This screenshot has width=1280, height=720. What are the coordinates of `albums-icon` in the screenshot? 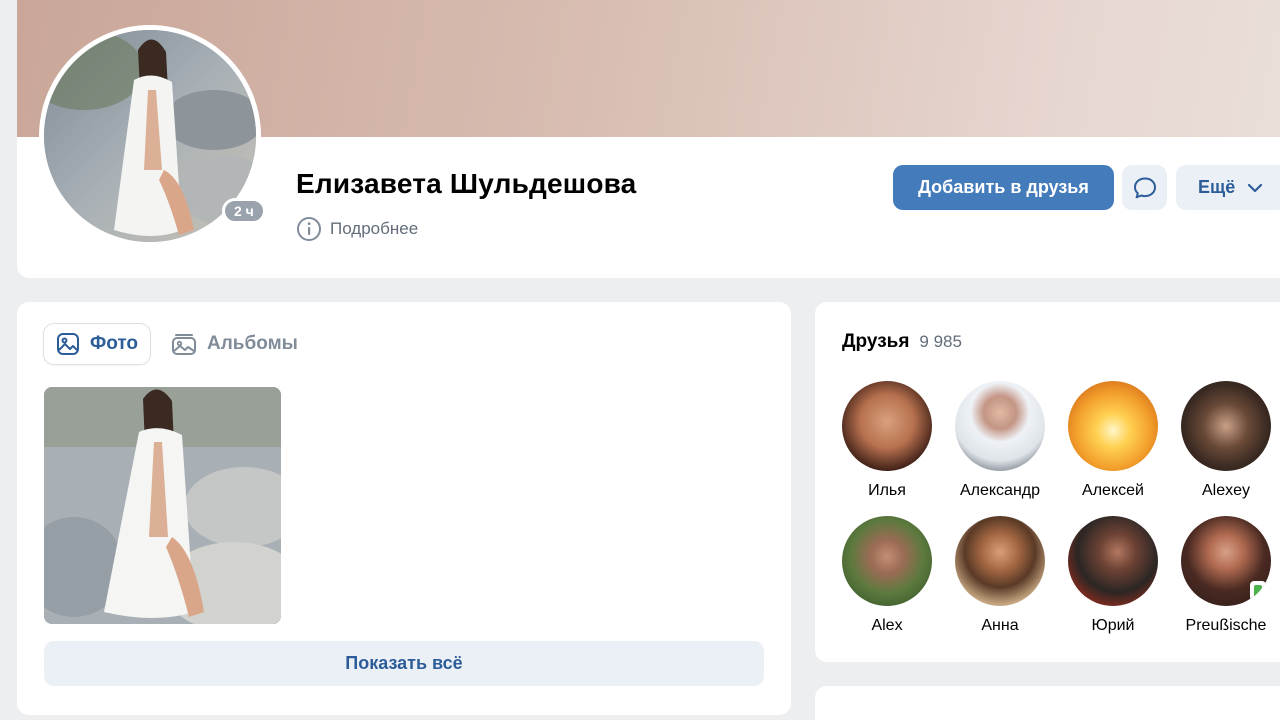 It's located at (184, 344).